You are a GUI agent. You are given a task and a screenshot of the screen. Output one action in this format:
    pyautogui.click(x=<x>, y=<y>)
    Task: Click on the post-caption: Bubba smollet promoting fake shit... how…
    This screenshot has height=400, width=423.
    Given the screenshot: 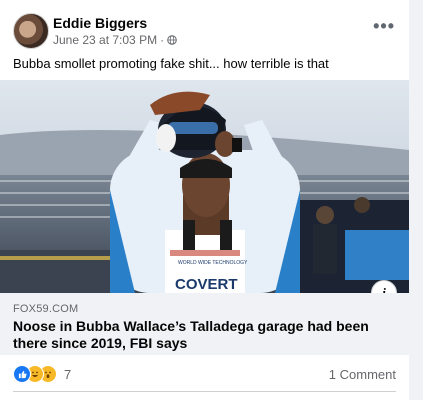 What is the action you would take?
    pyautogui.click(x=171, y=63)
    